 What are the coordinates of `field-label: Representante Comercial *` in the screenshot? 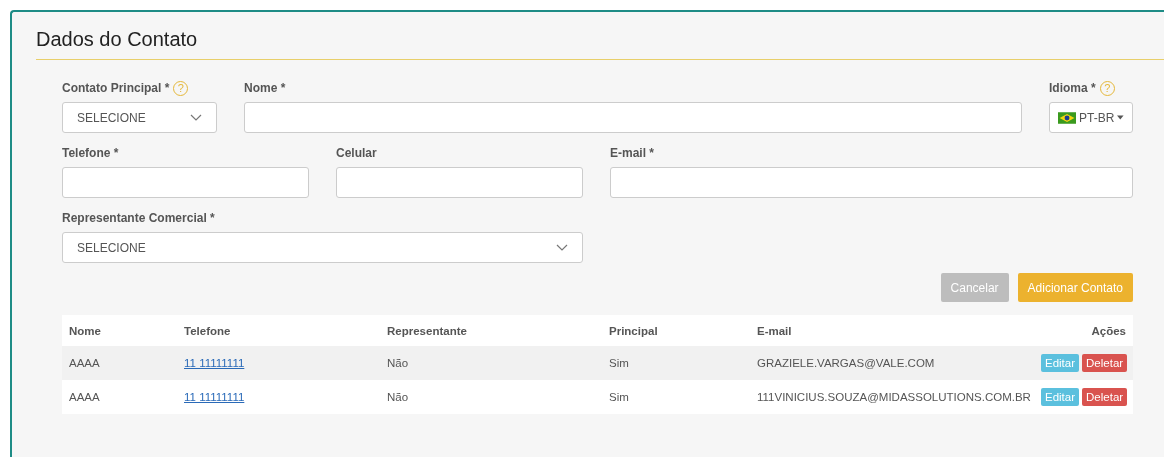 It's located at (138, 218).